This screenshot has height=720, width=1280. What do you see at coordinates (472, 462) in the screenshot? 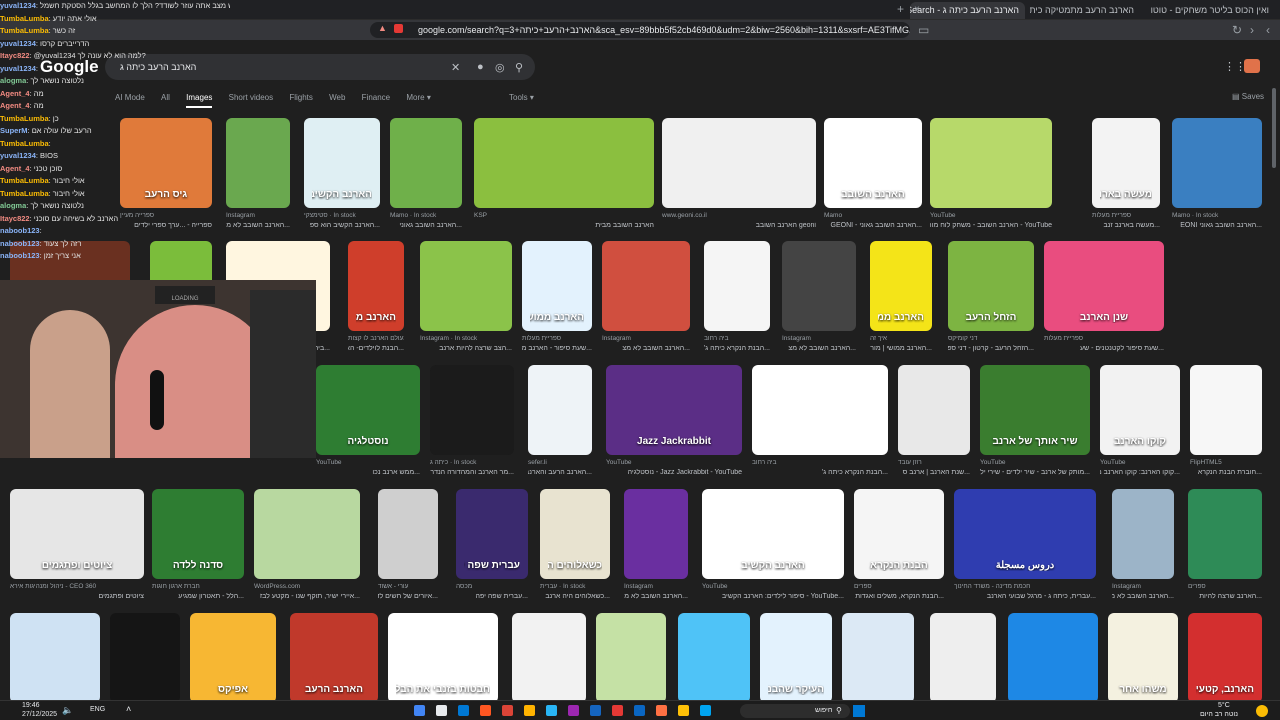
I see `result-source: כיתה ג · In stock` at bounding box center [472, 462].